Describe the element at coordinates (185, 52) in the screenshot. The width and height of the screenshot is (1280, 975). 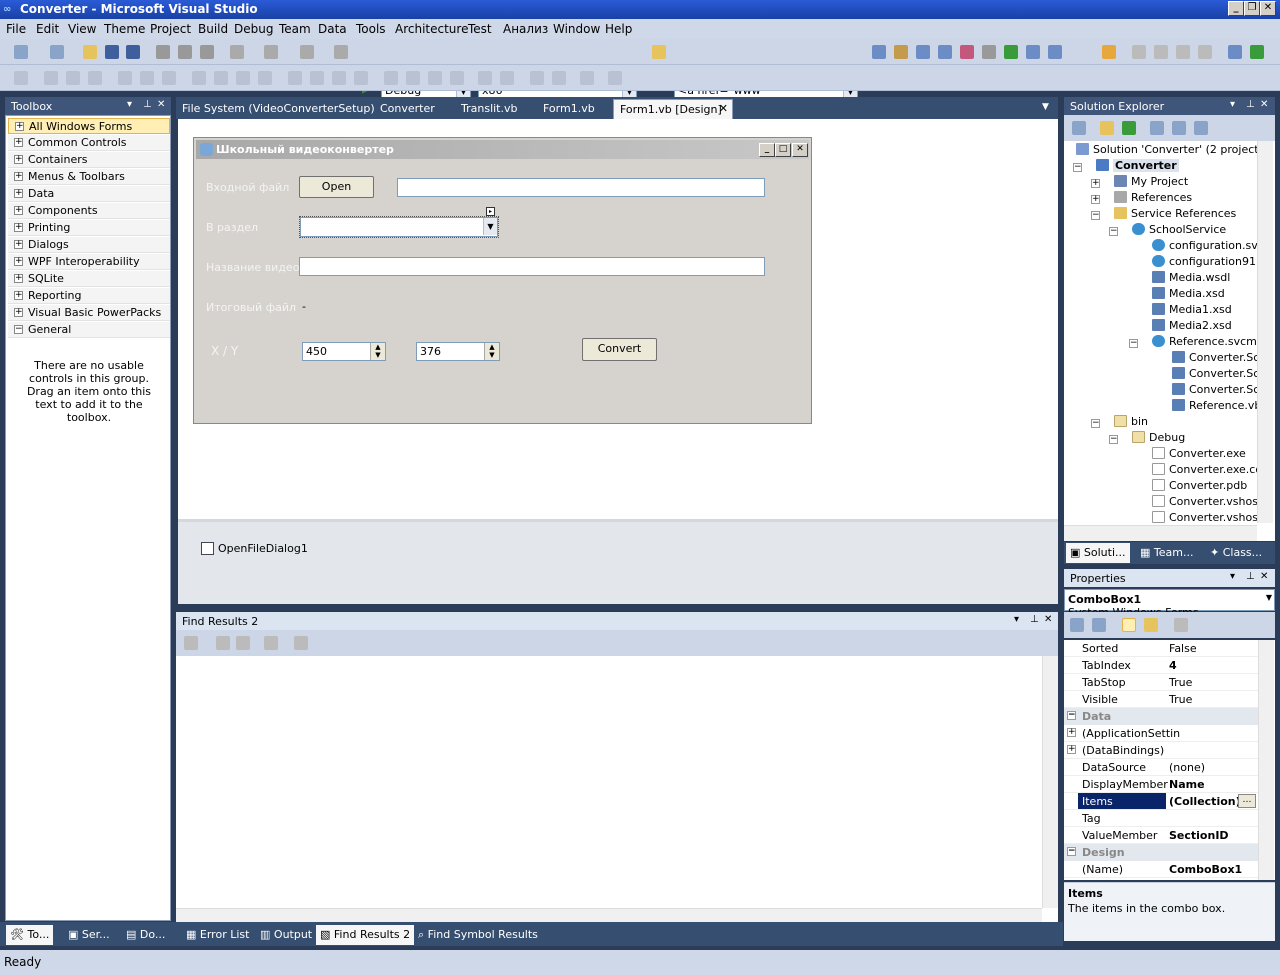
I see `copy-icon` at that location.